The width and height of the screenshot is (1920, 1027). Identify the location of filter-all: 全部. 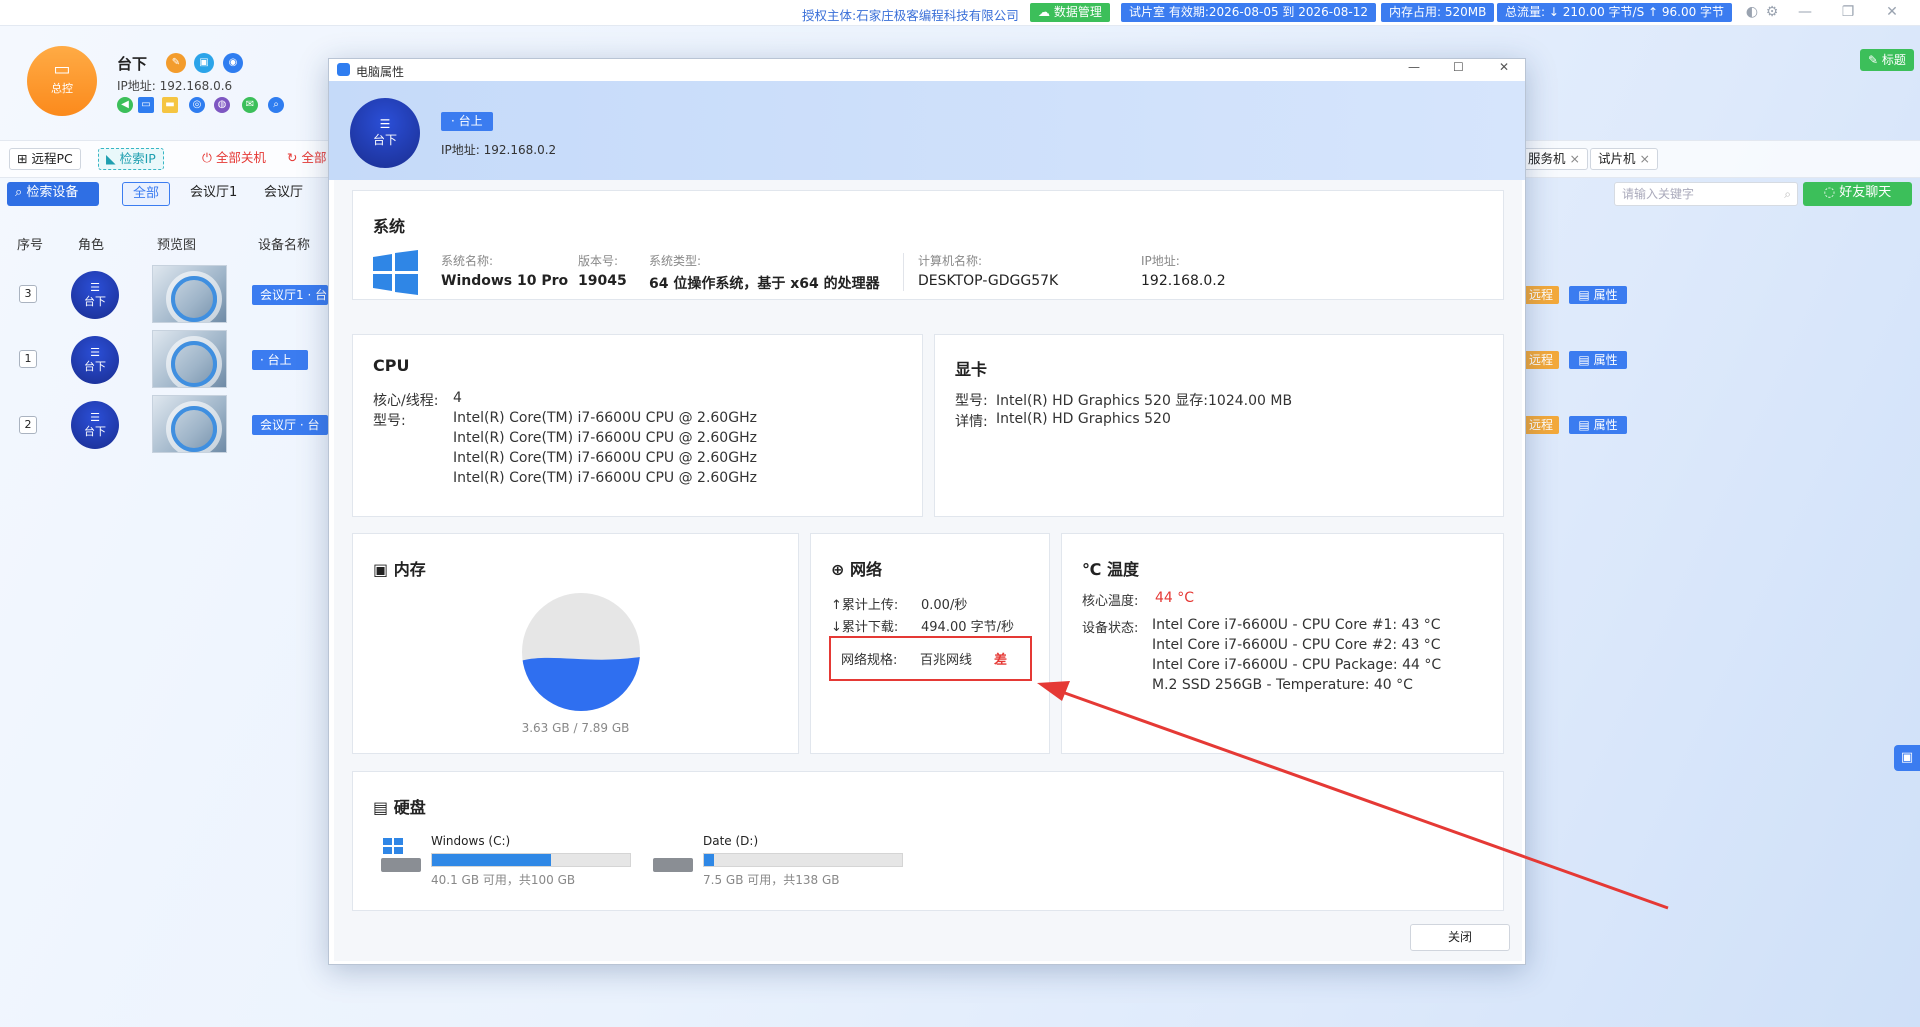
(146, 194).